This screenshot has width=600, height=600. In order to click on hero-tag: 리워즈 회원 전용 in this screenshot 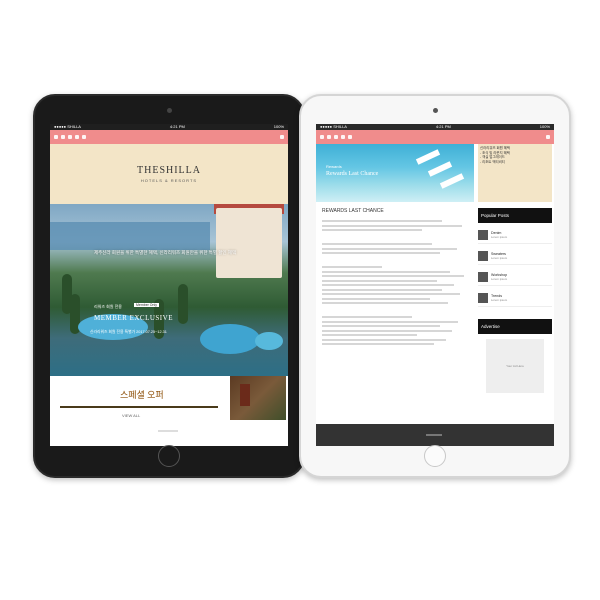, I will do `click(108, 306)`.